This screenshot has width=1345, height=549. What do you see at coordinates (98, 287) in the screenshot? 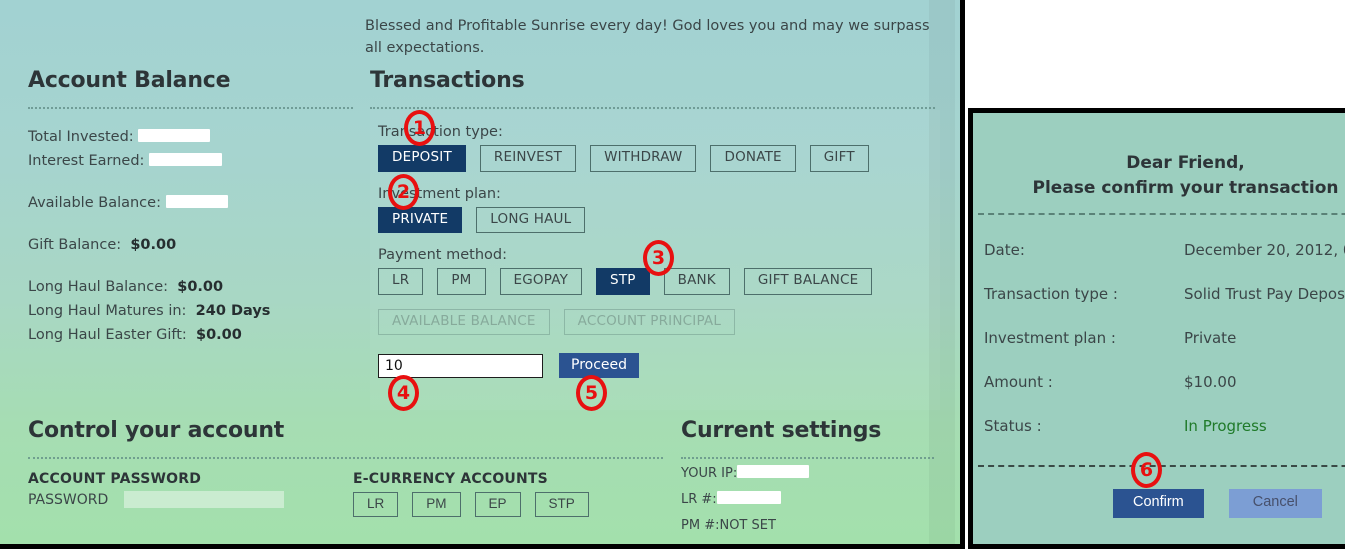
I see `balance-label: Long Haul Balance:` at bounding box center [98, 287].